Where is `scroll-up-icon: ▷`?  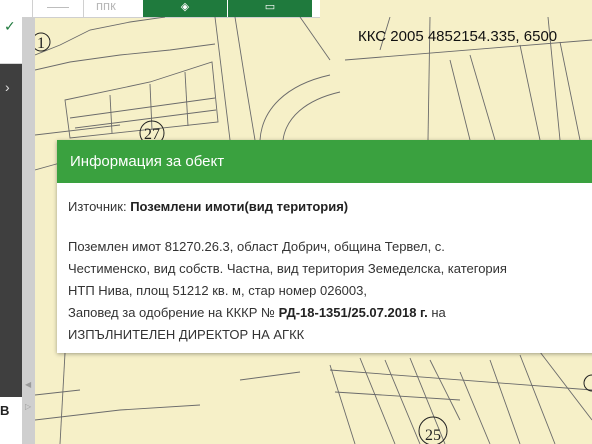
scroll-up-icon: ▷ is located at coordinates (28, 406).